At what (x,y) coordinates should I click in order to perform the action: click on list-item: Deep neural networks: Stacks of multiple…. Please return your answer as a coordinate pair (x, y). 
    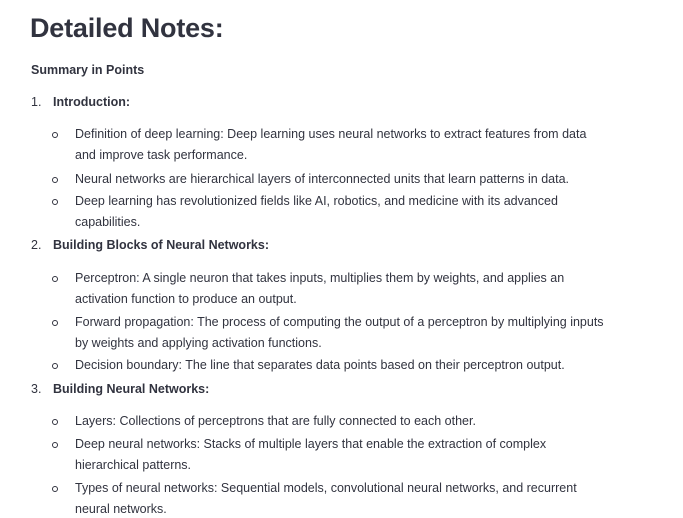
    Looking at the image, I should click on (304, 455).